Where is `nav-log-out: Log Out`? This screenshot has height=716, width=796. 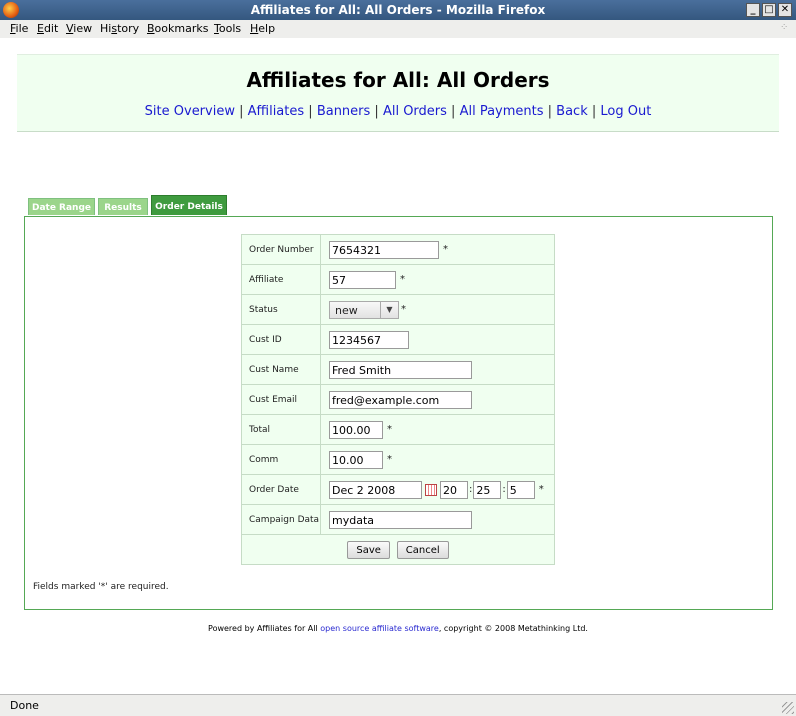 nav-log-out: Log Out is located at coordinates (625, 111).